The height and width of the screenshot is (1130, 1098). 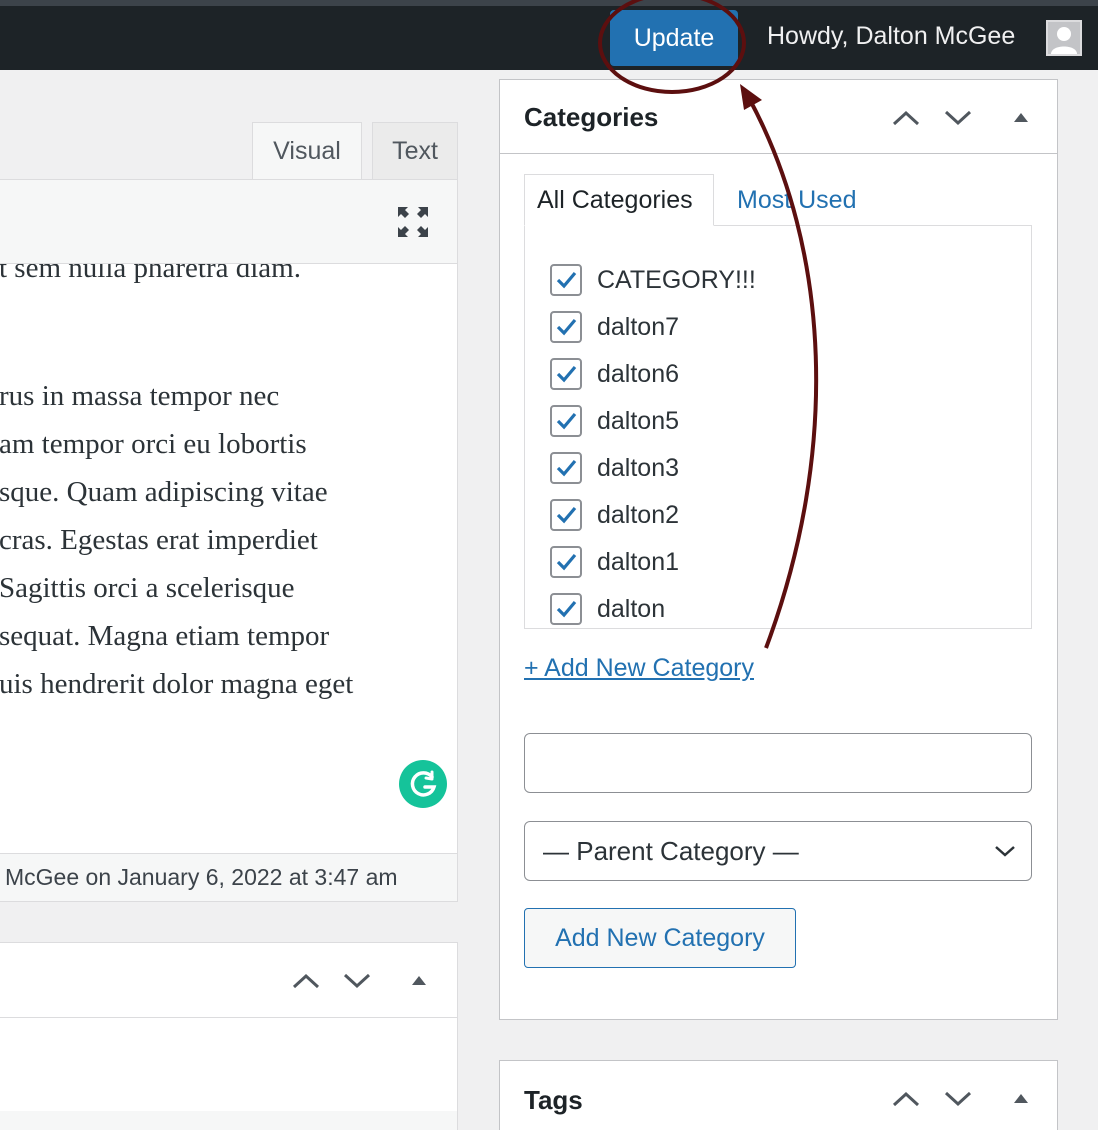 I want to click on category-label: dalton5, so click(x=638, y=420).